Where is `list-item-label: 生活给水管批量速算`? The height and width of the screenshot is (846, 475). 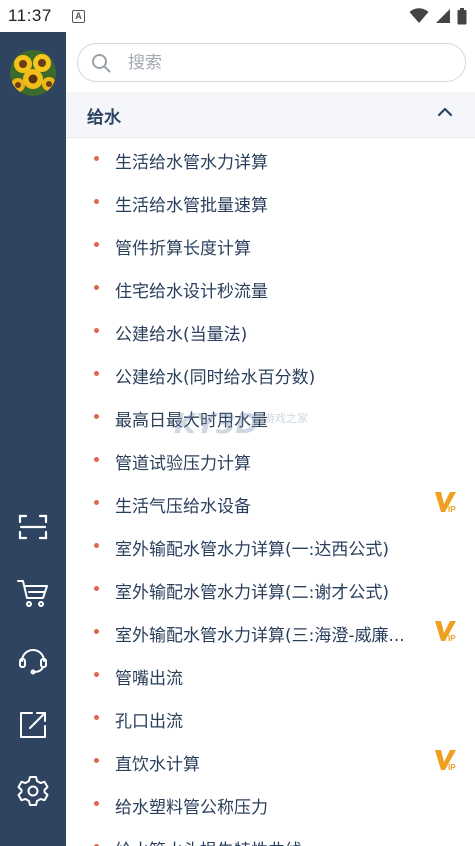
list-item-label: 生活给水管批量速算 is located at coordinates (191, 206).